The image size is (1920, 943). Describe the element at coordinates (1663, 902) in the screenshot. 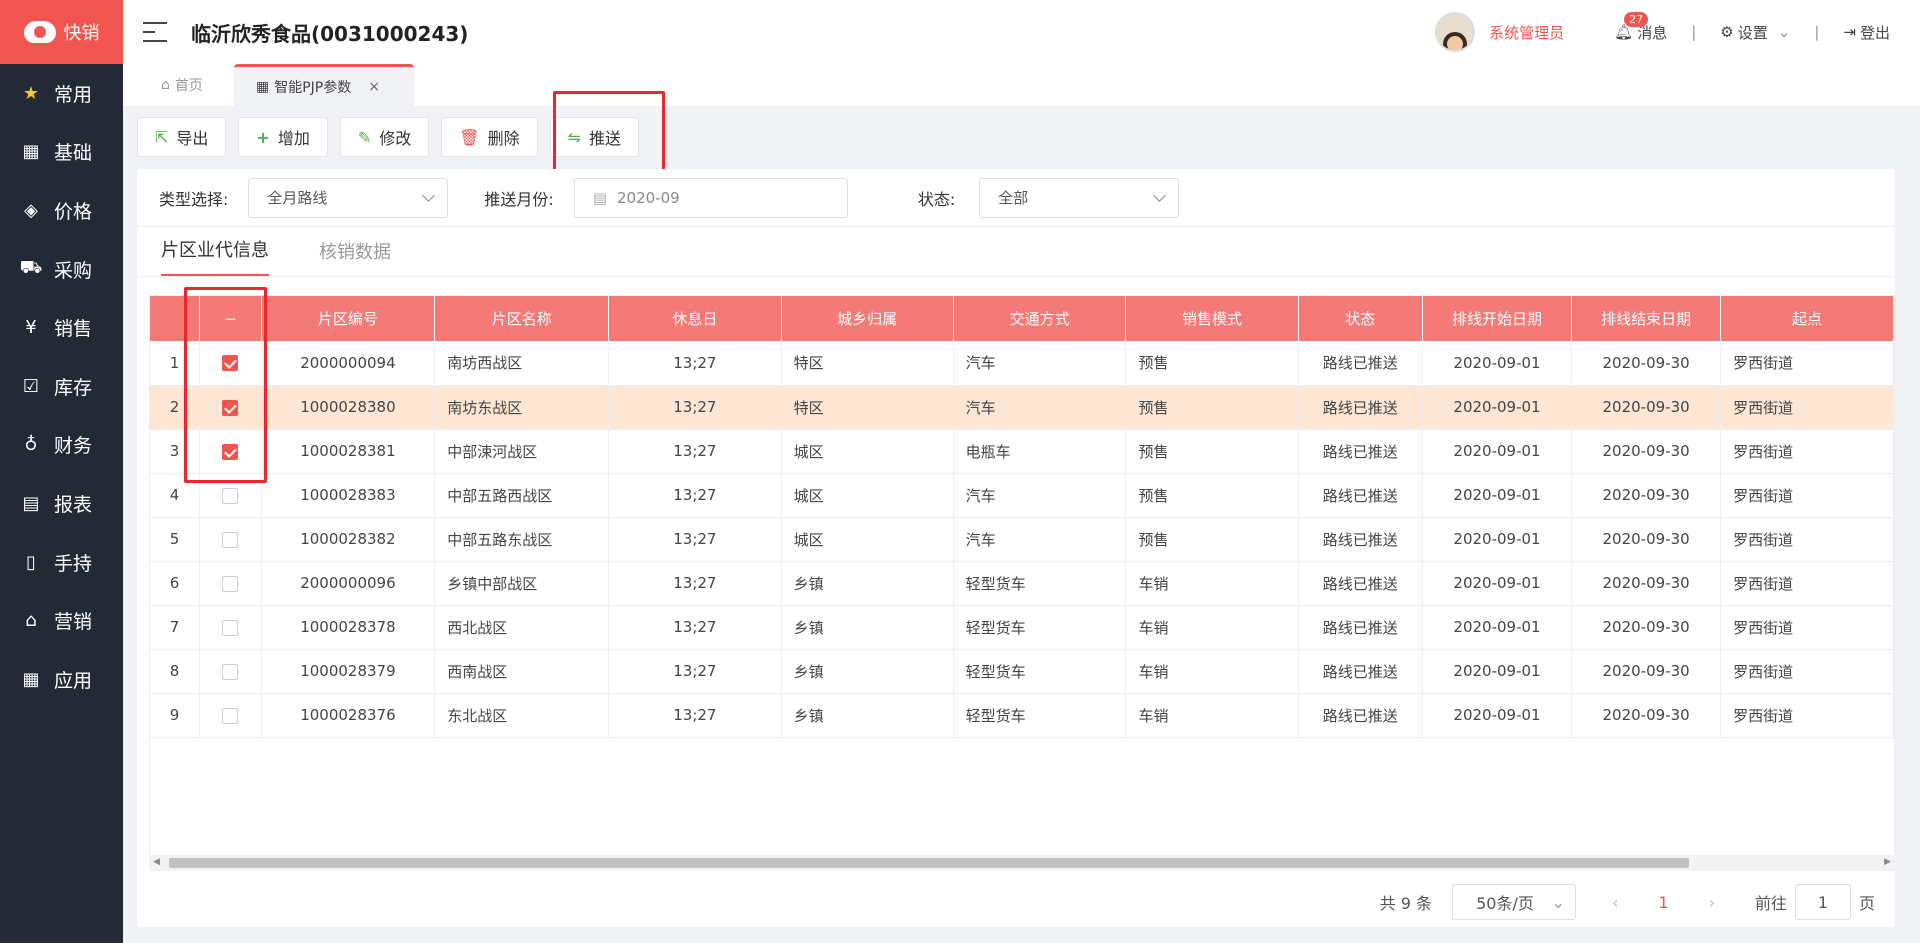

I see `page-number: 1` at that location.